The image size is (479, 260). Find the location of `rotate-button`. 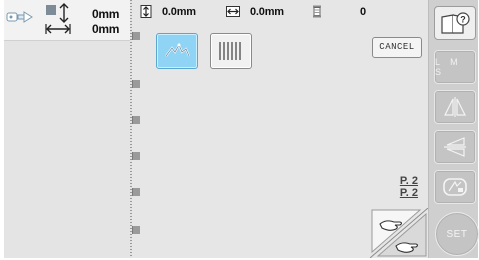

rotate-button is located at coordinates (455, 147).